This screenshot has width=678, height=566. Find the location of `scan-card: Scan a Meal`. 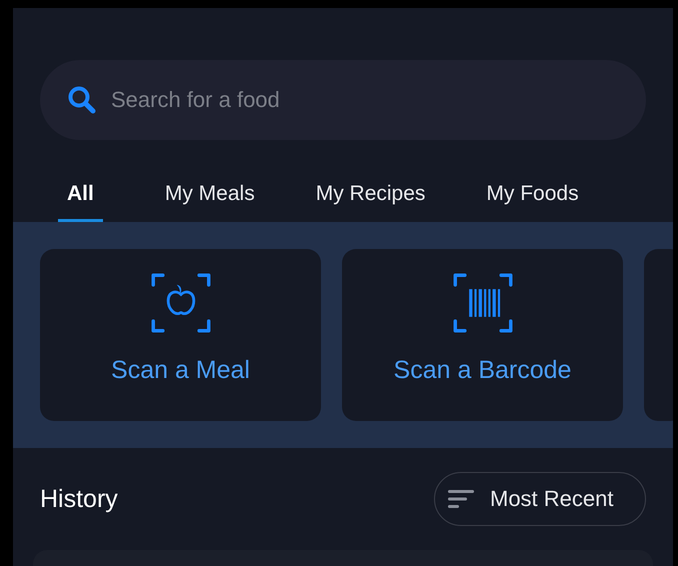

scan-card: Scan a Meal is located at coordinates (180, 335).